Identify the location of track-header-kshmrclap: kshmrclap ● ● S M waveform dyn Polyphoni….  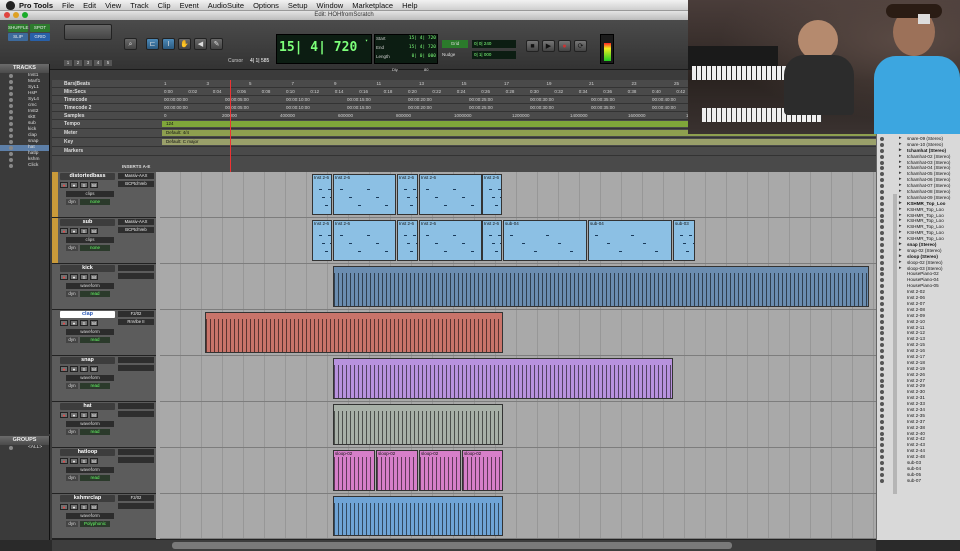
(104, 516).